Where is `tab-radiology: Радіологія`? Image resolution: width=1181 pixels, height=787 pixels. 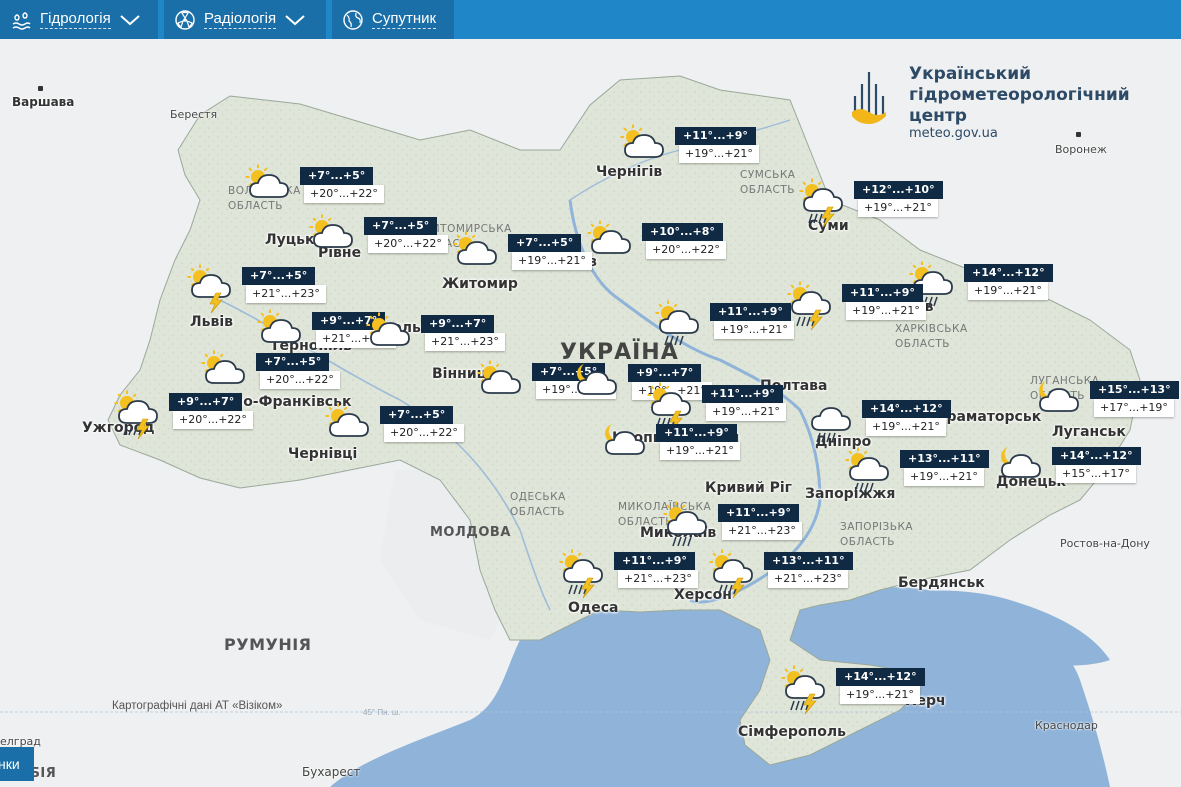
tab-radiology: Радіологія is located at coordinates (245, 19).